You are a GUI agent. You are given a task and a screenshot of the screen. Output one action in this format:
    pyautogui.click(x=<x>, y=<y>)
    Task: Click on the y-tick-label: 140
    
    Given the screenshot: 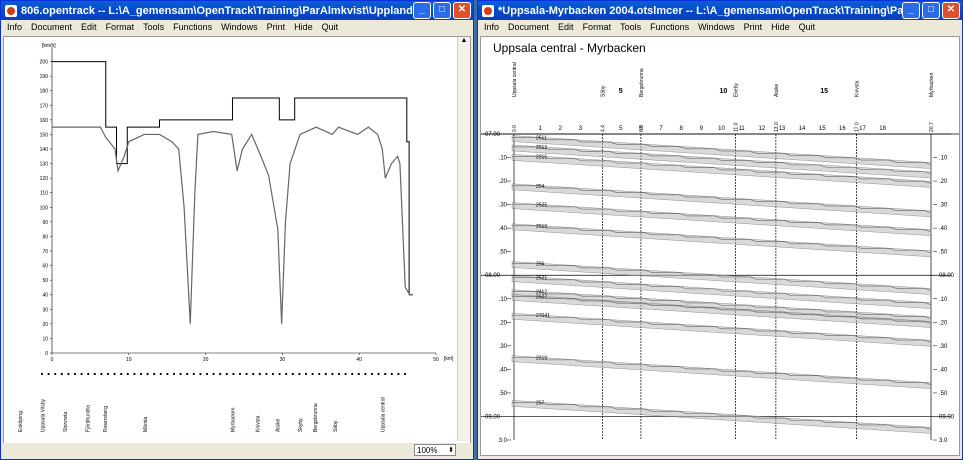 What is the action you would take?
    pyautogui.click(x=44, y=150)
    